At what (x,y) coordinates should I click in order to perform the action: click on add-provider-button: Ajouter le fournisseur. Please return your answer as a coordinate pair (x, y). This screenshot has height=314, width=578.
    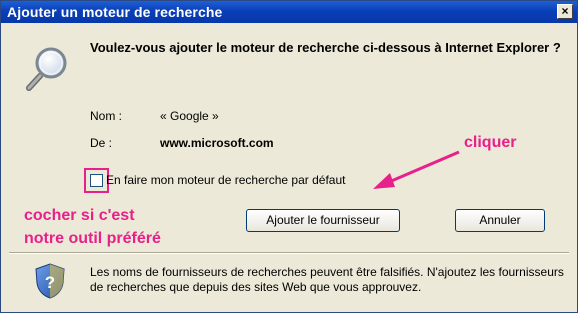
    Looking at the image, I should click on (323, 220).